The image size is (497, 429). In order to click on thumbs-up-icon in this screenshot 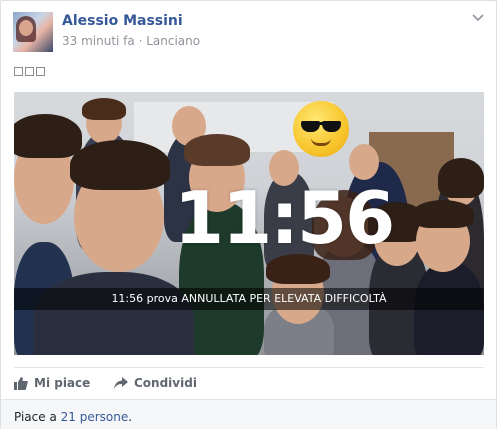, I will do `click(21, 383)`.